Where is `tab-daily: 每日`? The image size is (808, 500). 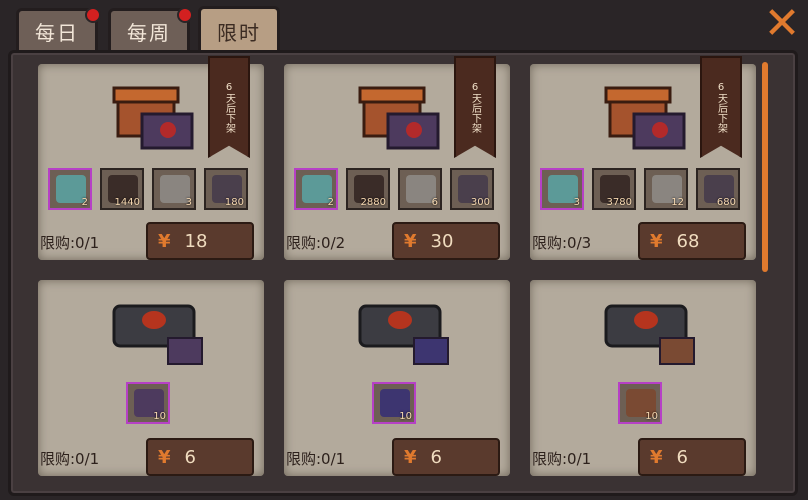
tab-daily: 每日 is located at coordinates (58, 29).